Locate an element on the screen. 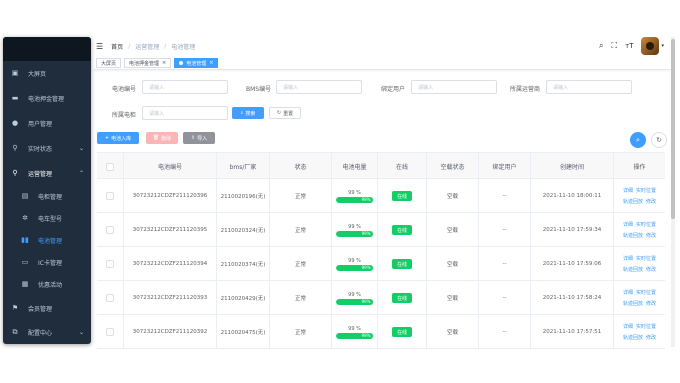 The height and width of the screenshot is (383, 680). sidebar-item-cabinets: ▤ 电柜管理 is located at coordinates (47, 196).